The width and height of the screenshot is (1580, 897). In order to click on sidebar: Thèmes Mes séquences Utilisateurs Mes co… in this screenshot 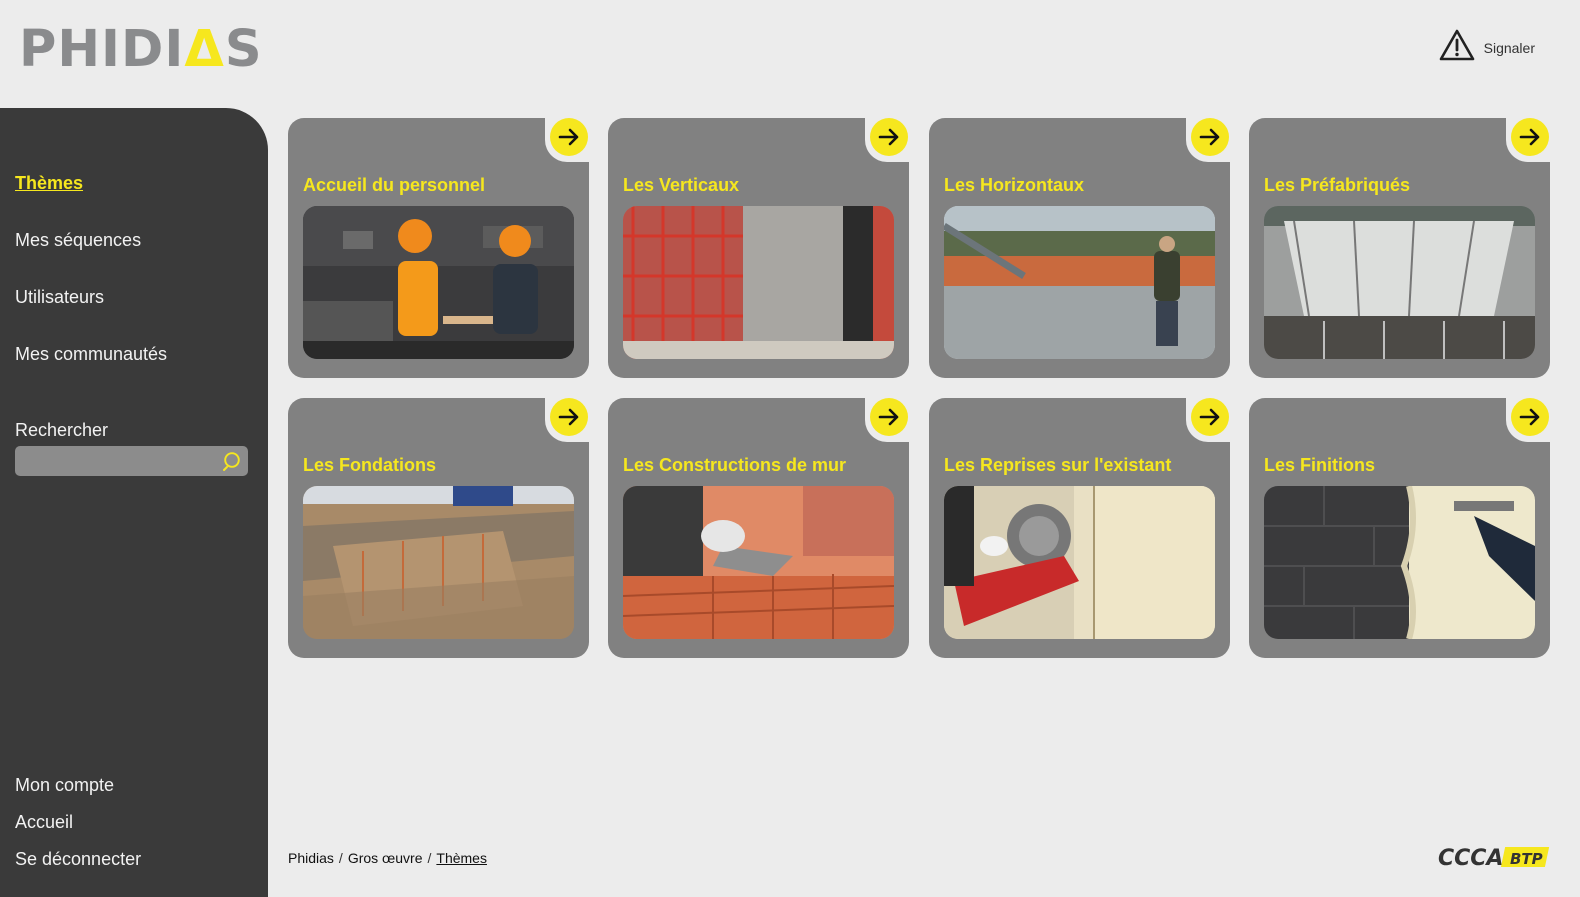, I will do `click(134, 502)`.